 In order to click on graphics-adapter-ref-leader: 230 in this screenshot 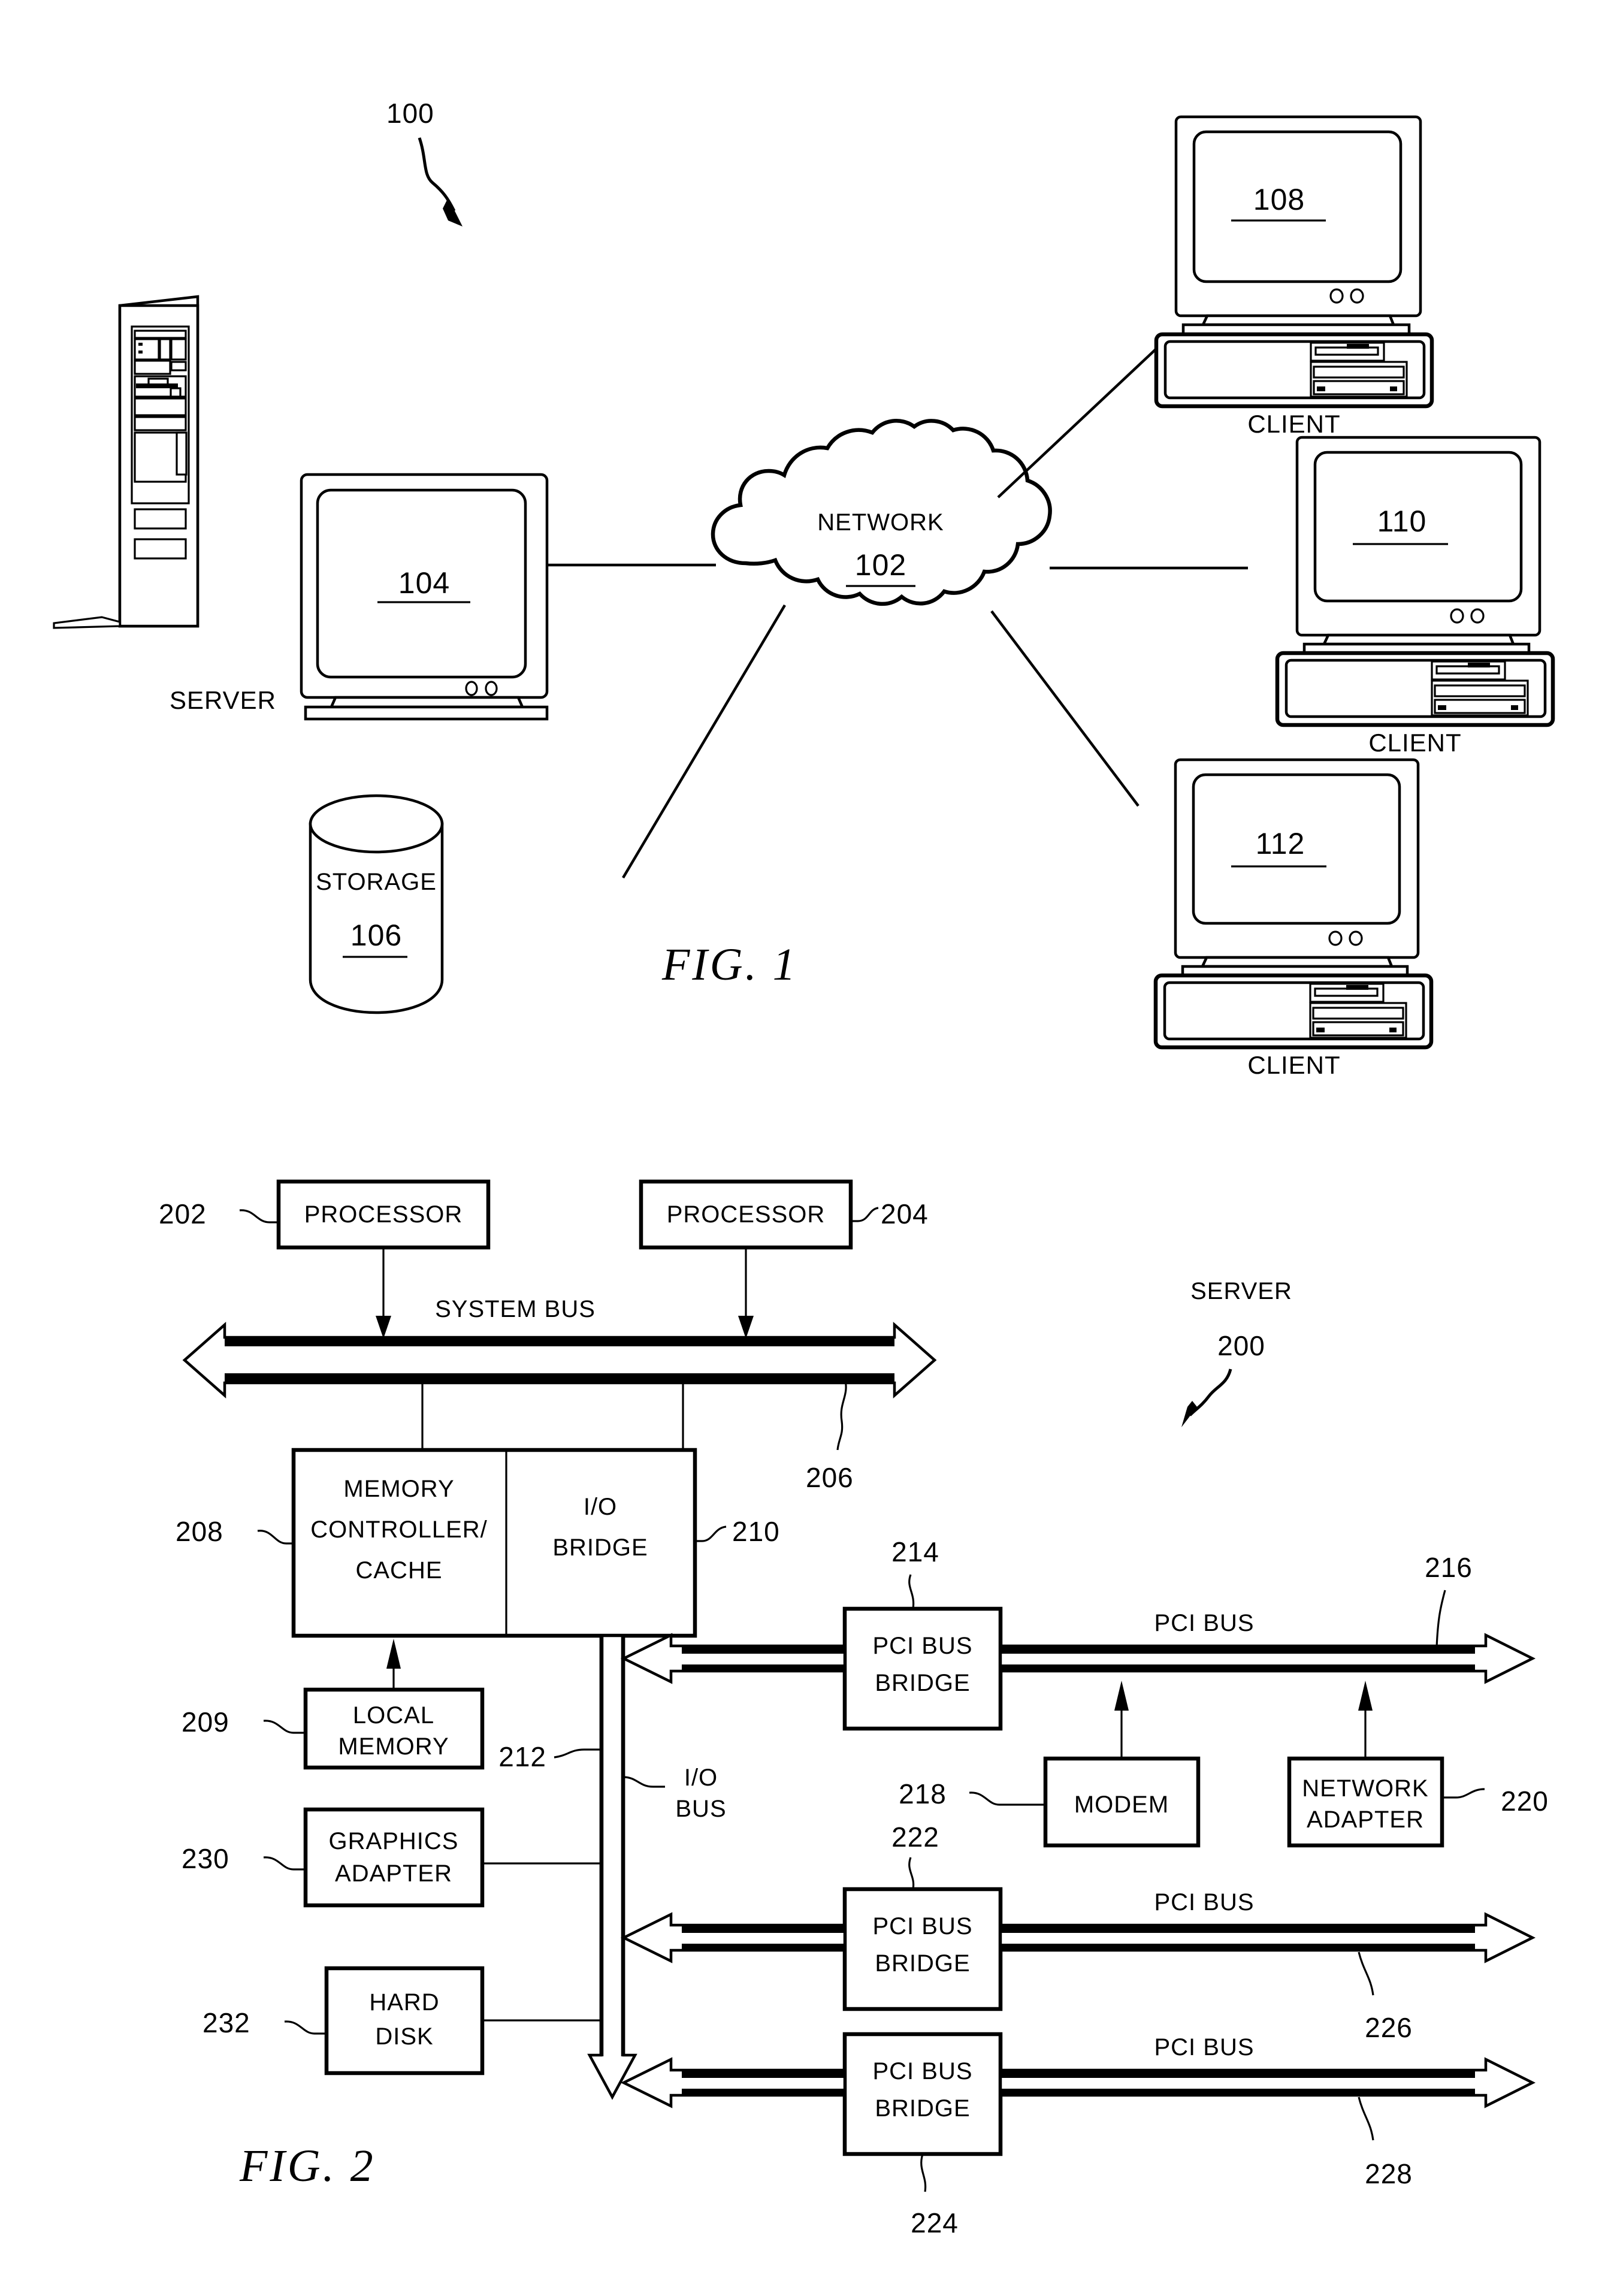, I will do `click(244, 1858)`.